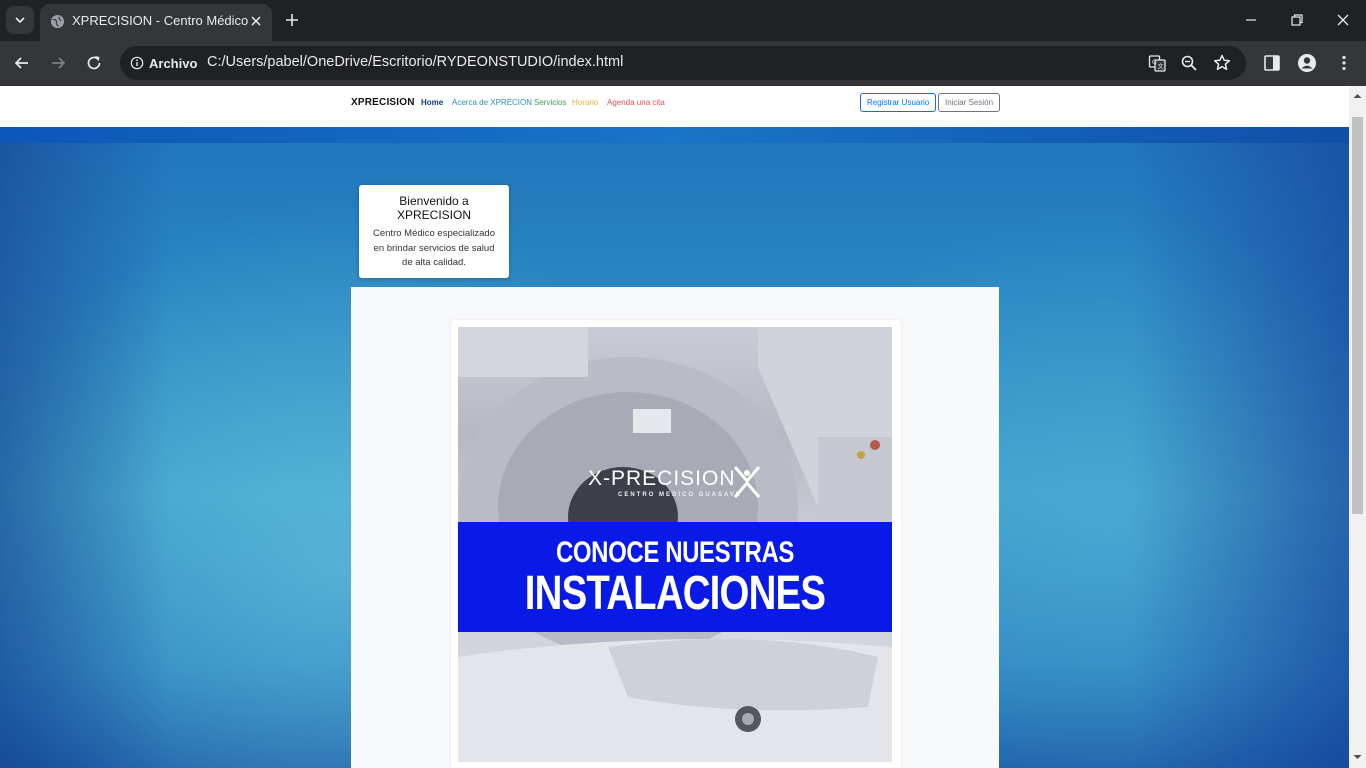  Describe the element at coordinates (57, 21) in the screenshot. I see `globe-icon` at that location.